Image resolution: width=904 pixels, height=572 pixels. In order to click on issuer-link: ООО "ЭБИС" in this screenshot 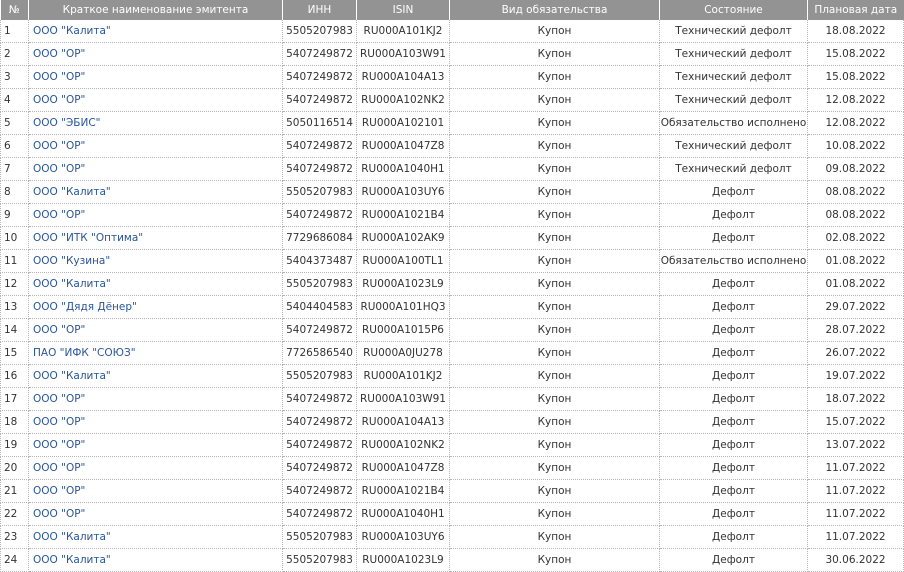, I will do `click(67, 123)`.